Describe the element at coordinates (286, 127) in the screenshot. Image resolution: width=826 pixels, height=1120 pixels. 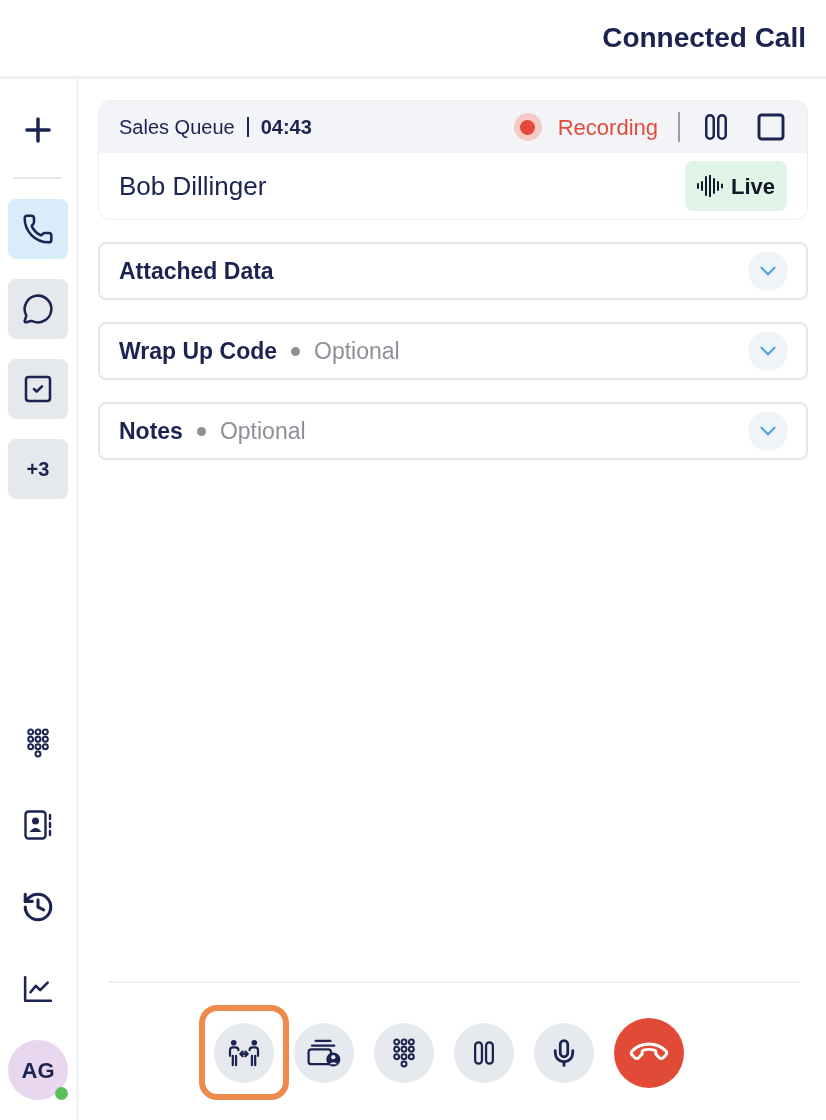
I see `call-duration: 04:43` at that location.